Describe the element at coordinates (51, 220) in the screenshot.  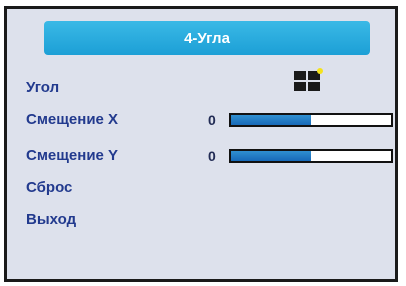
I see `menu-item-exit: Выход` at that location.